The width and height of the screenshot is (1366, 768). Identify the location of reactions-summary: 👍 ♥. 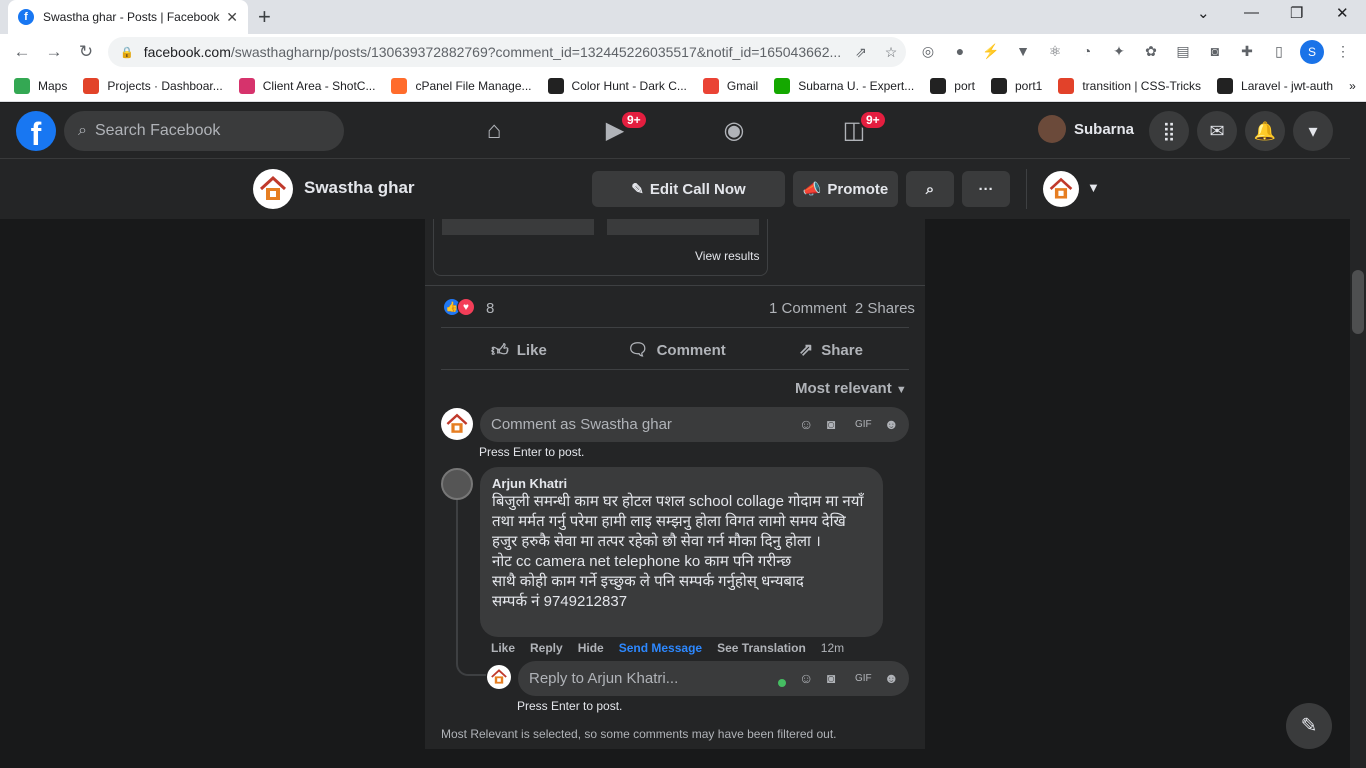
(459, 307).